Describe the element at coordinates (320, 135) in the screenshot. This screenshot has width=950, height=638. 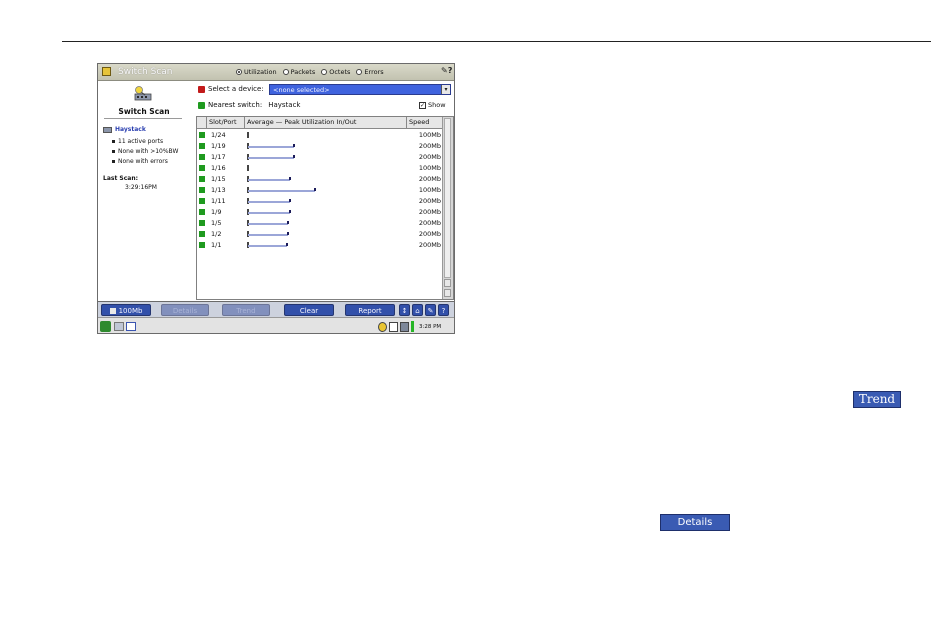
I see `table-row: 1/24 100Mb` at that location.